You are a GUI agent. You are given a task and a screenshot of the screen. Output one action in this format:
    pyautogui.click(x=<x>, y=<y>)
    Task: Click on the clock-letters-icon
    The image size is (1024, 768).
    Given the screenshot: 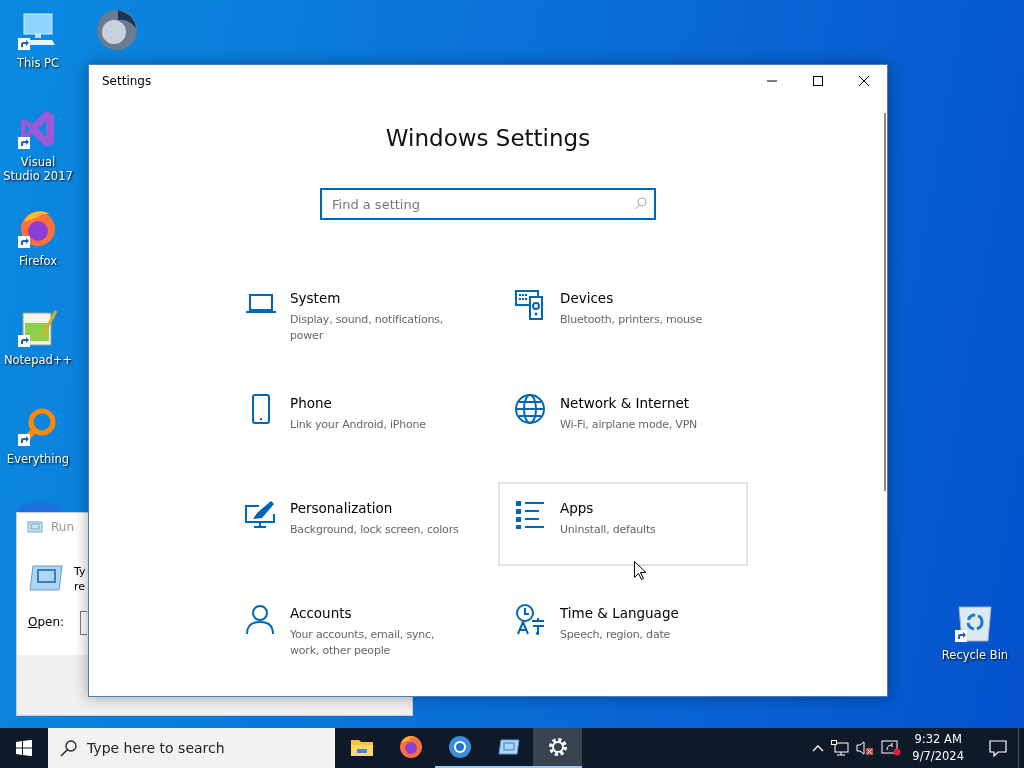 What is the action you would take?
    pyautogui.click(x=530, y=619)
    